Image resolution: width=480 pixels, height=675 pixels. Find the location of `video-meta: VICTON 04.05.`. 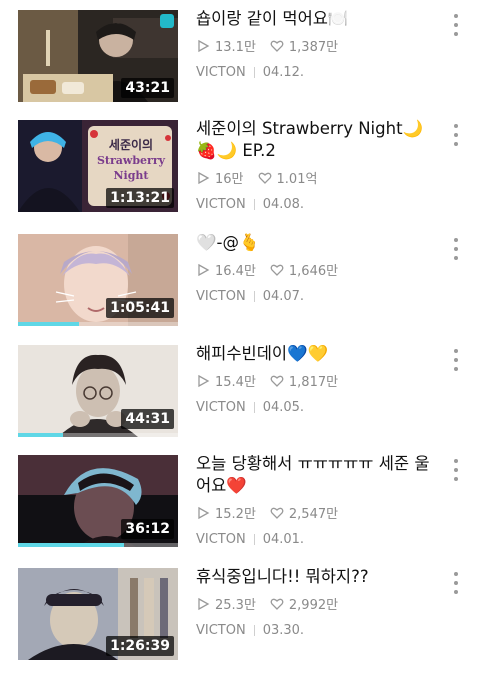

video-meta: VICTON 04.05. is located at coordinates (315, 407).